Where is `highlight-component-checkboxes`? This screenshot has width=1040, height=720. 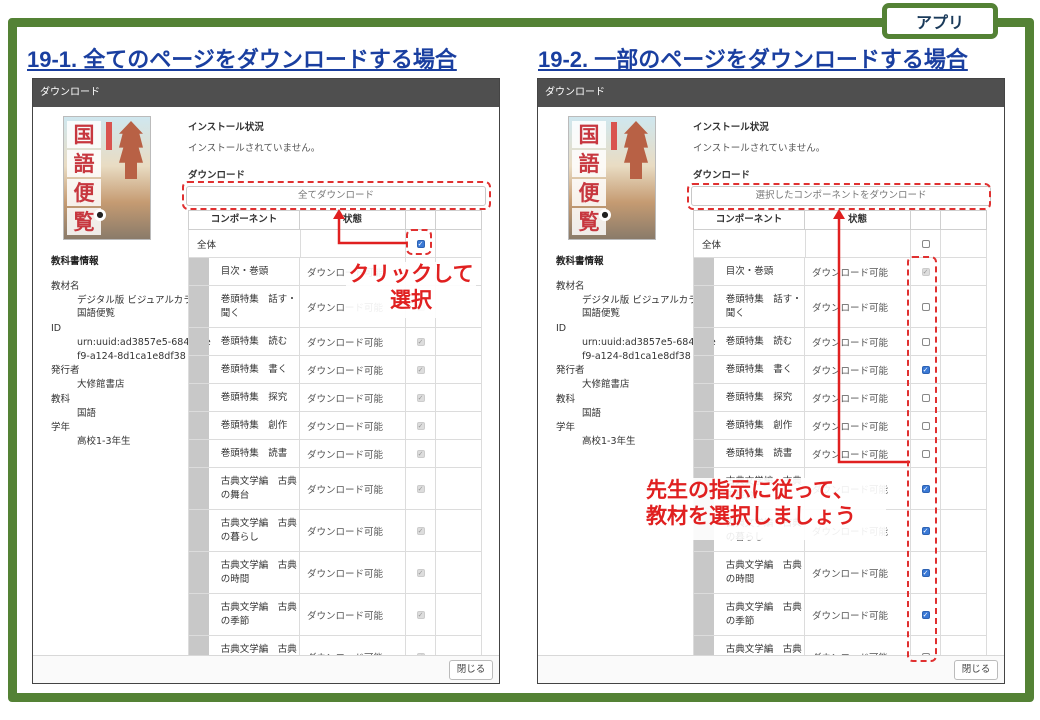
highlight-component-checkboxes is located at coordinates (922, 459).